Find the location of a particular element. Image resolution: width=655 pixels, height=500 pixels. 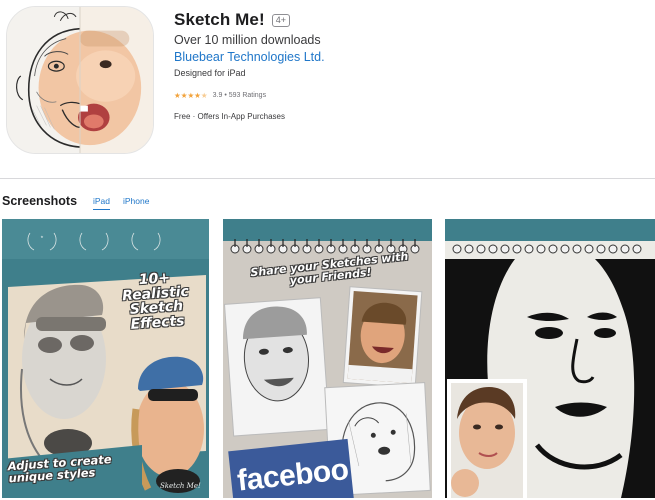

screenshots-heading: Screenshots is located at coordinates (40, 201).